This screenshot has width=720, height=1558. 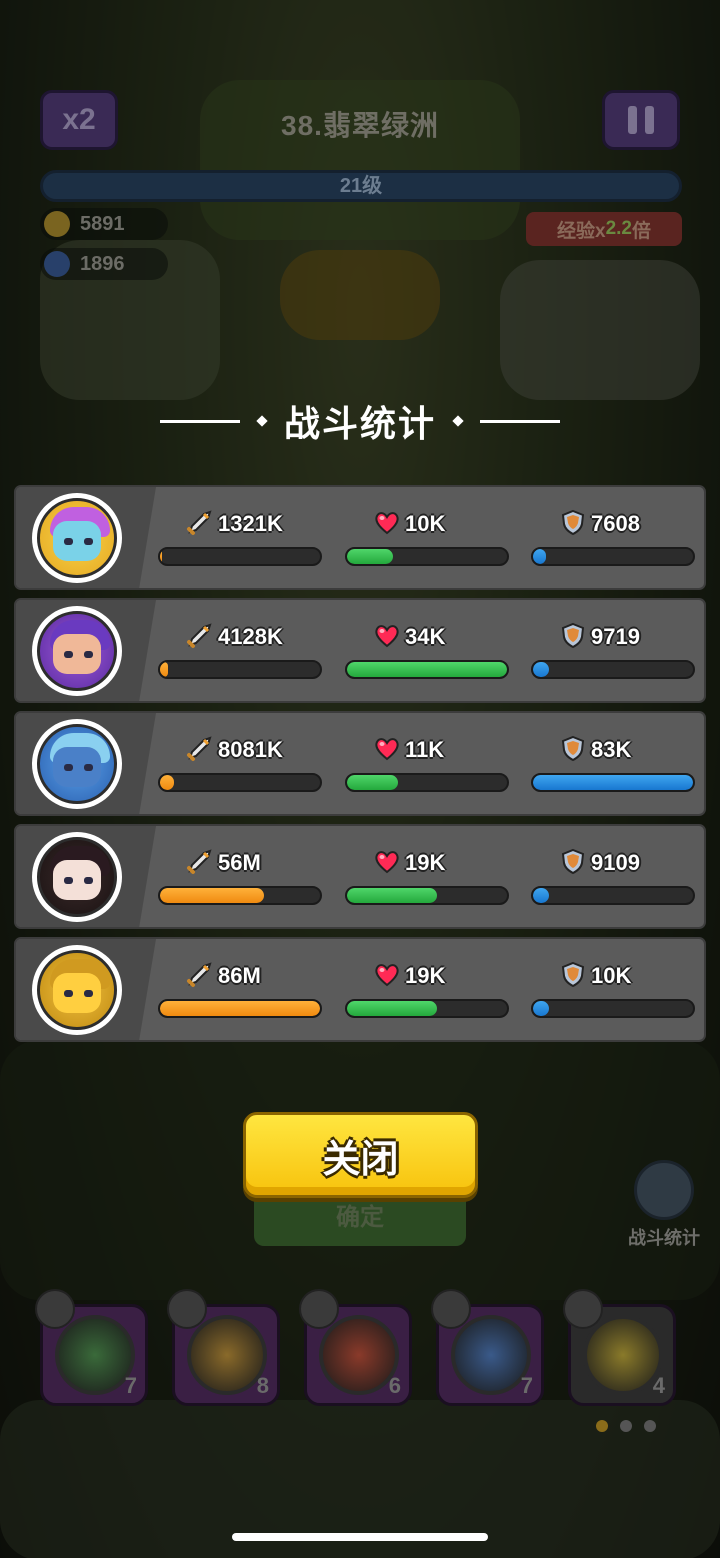 I want to click on skill-slot: 6, so click(x=355, y=1347).